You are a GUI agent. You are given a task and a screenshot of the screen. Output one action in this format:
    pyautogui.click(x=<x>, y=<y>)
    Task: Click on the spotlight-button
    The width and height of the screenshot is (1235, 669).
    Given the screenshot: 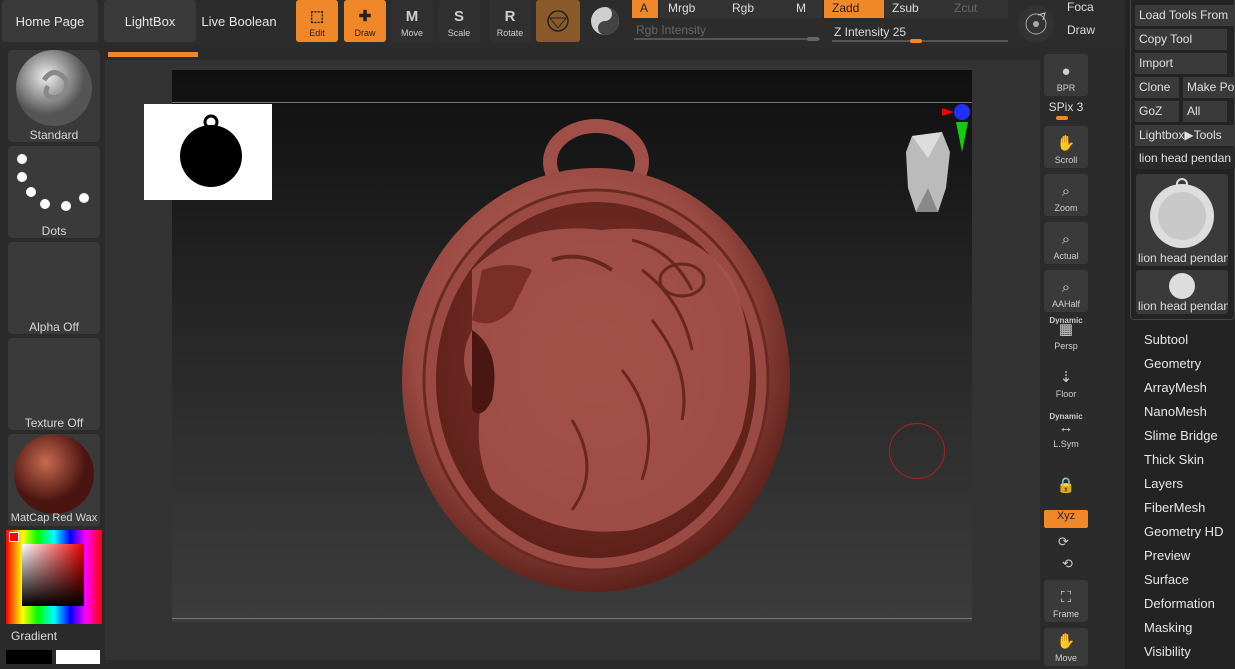 What is the action you would take?
    pyautogui.click(x=605, y=21)
    